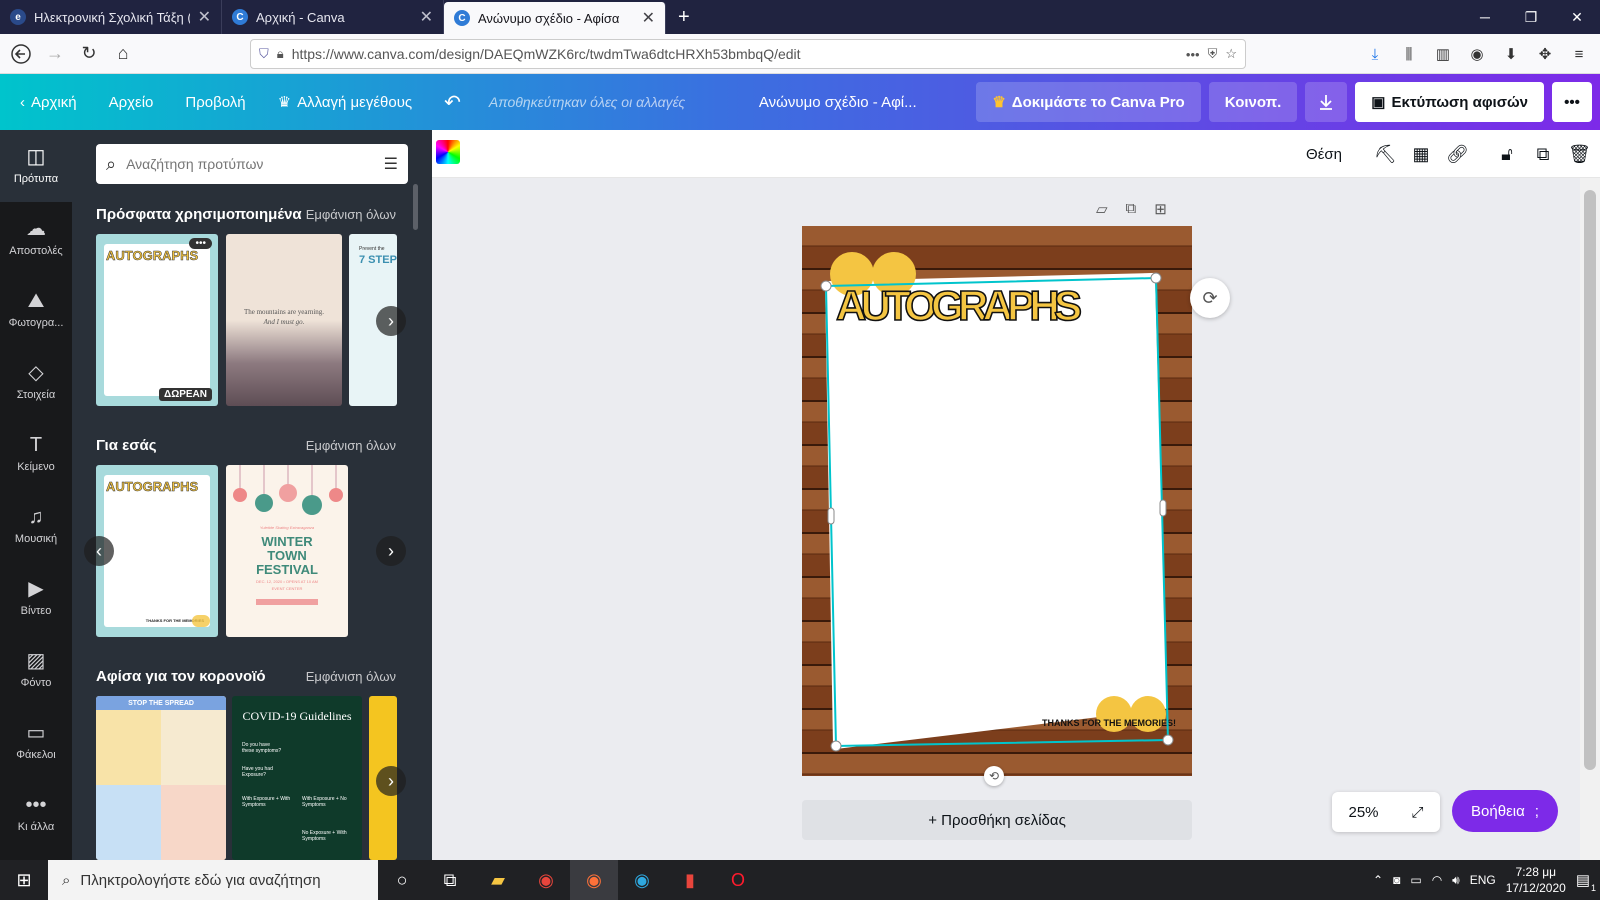 This screenshot has width=1600, height=900. Describe the element at coordinates (46, 102) in the screenshot. I see `home-link: ‹ Αρχική` at that location.